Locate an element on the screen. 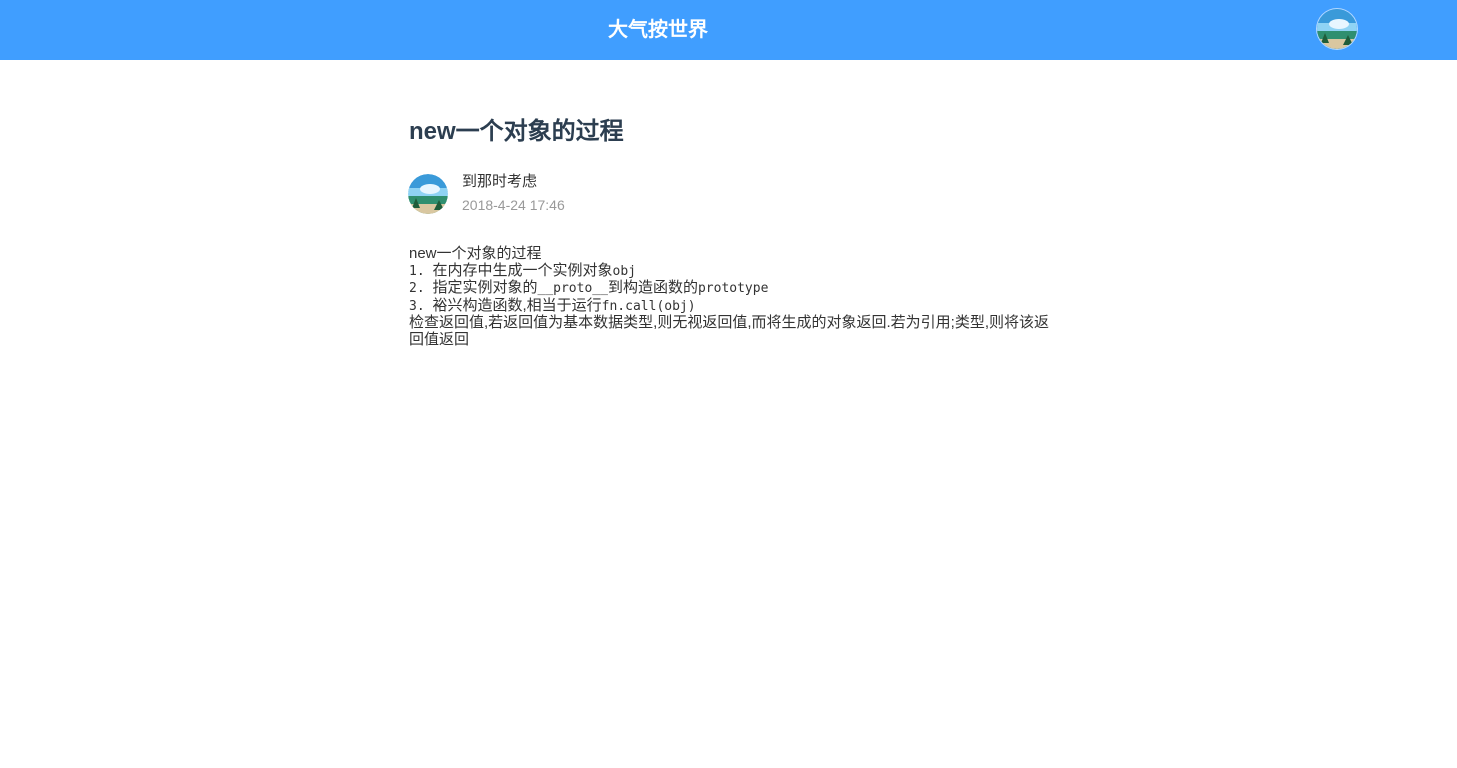  avatar-image is located at coordinates (1337, 29).